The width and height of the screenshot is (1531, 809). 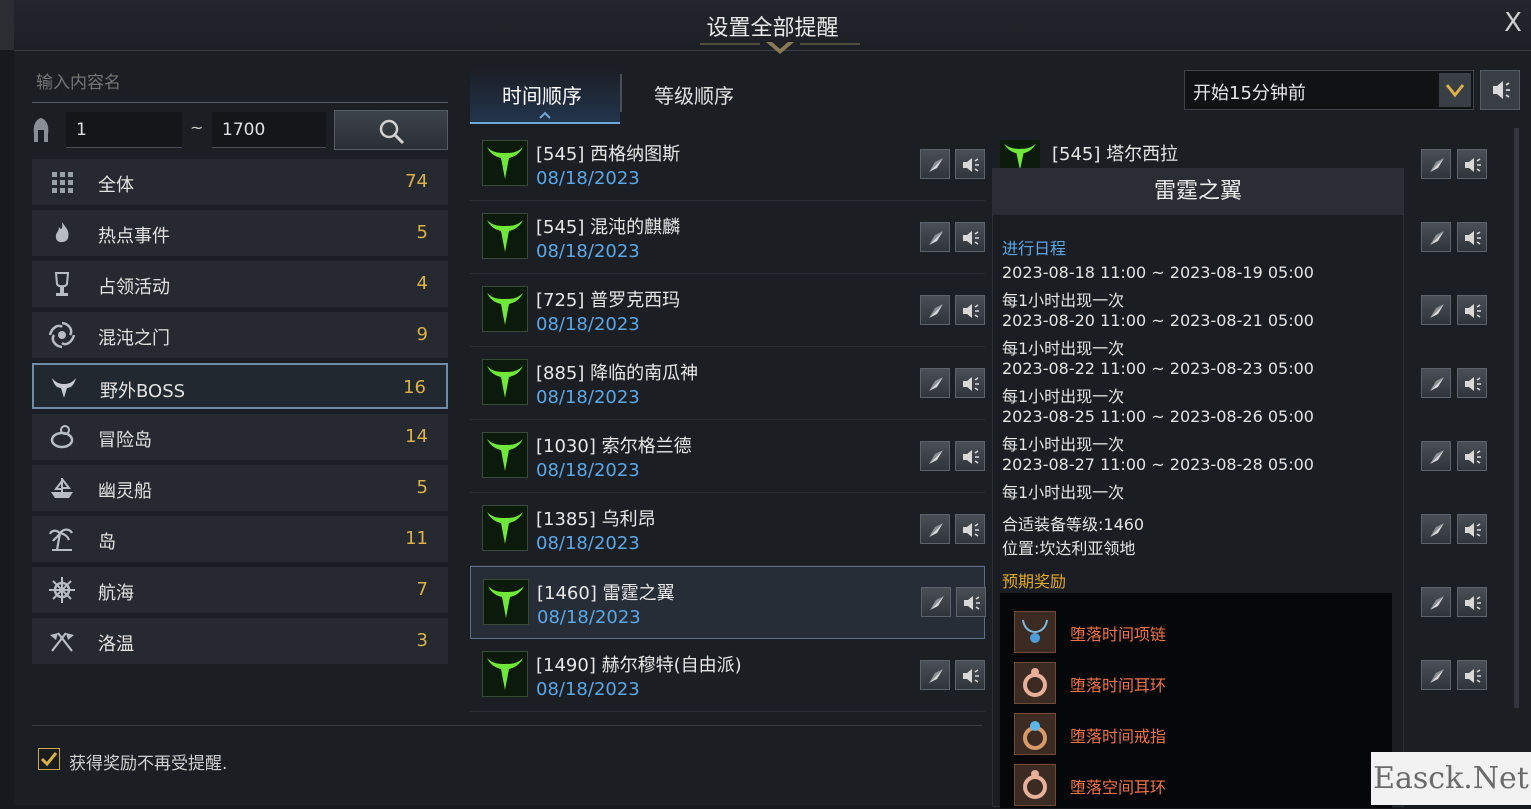 What do you see at coordinates (125, 440) in the screenshot?
I see `category-label: 冒险岛` at bounding box center [125, 440].